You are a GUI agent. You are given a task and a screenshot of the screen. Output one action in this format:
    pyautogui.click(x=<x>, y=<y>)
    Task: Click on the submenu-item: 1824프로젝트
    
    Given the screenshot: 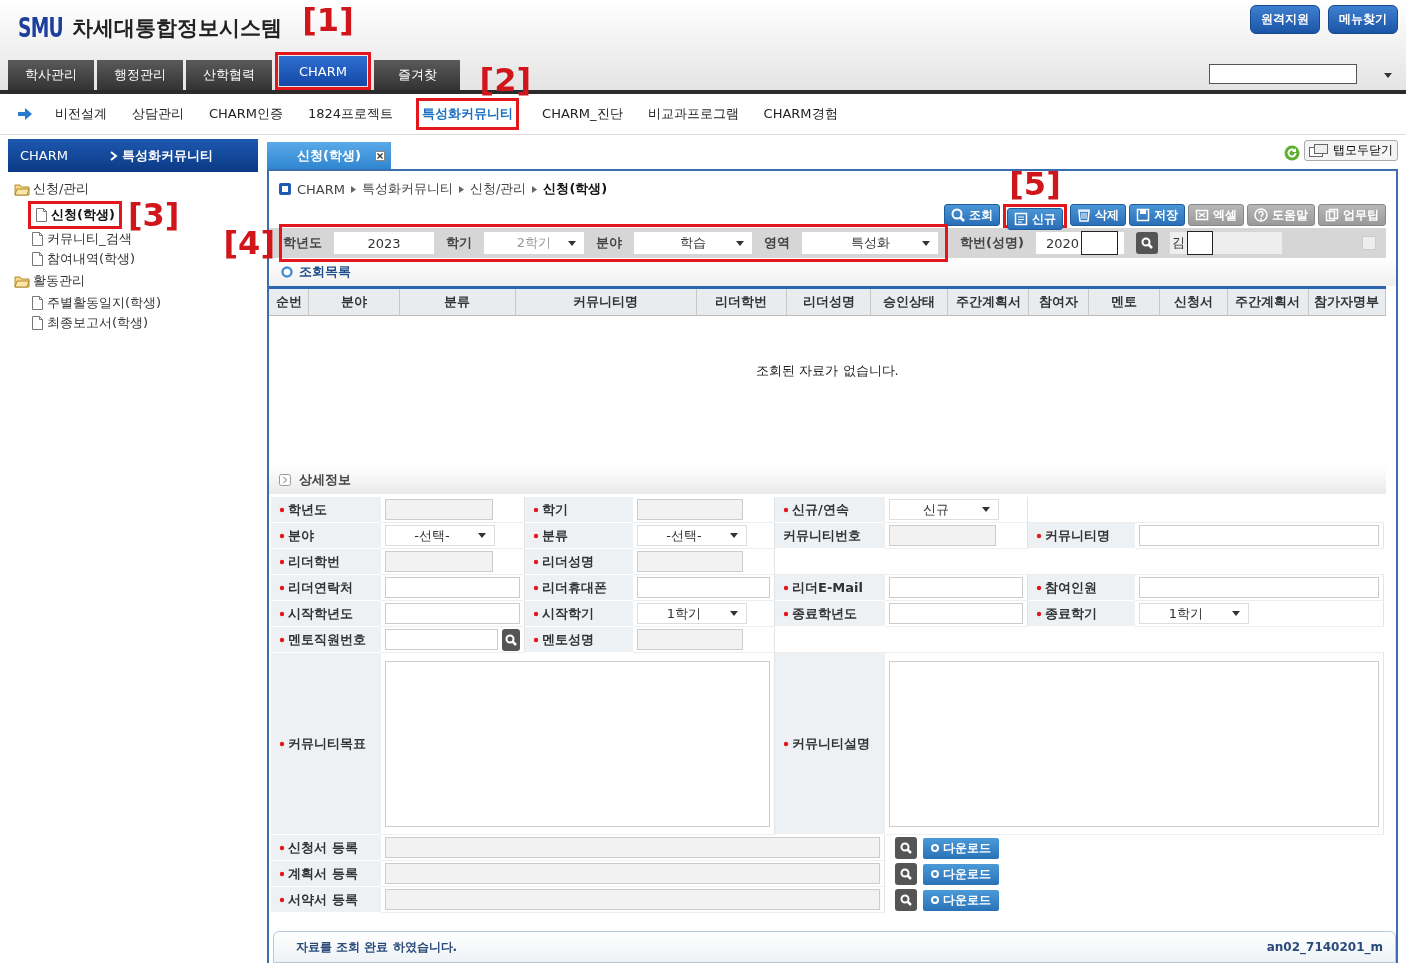 What is the action you would take?
    pyautogui.click(x=351, y=114)
    